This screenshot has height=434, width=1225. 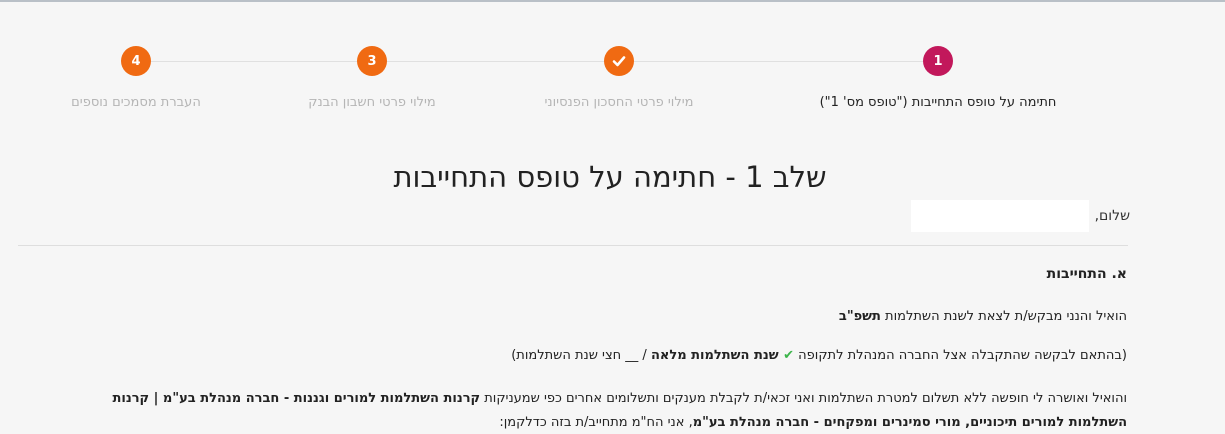 I want to click on step-2-circle, so click(x=619, y=61).